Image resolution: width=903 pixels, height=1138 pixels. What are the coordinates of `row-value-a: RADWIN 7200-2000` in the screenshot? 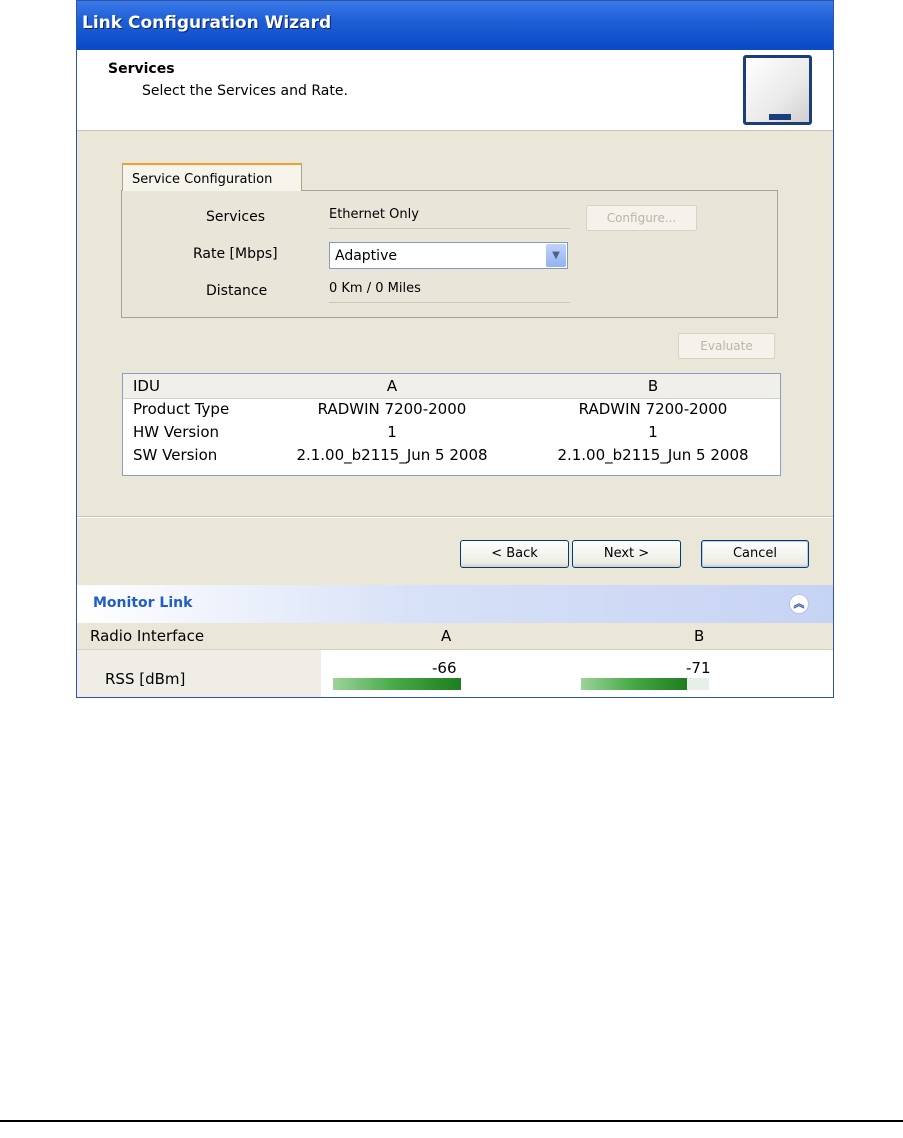 It's located at (392, 409).